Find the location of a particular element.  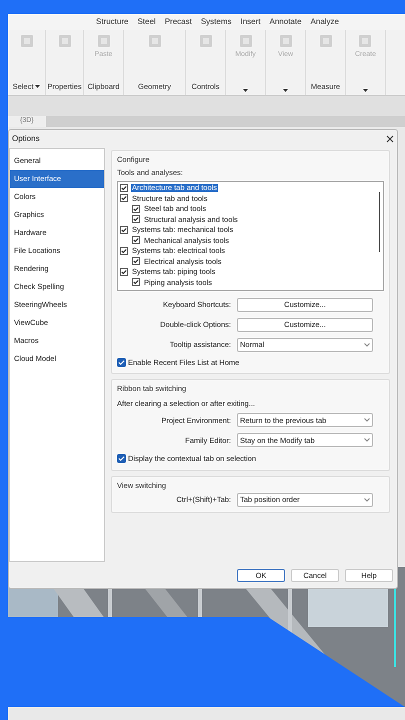

close-icon is located at coordinates (390, 139).